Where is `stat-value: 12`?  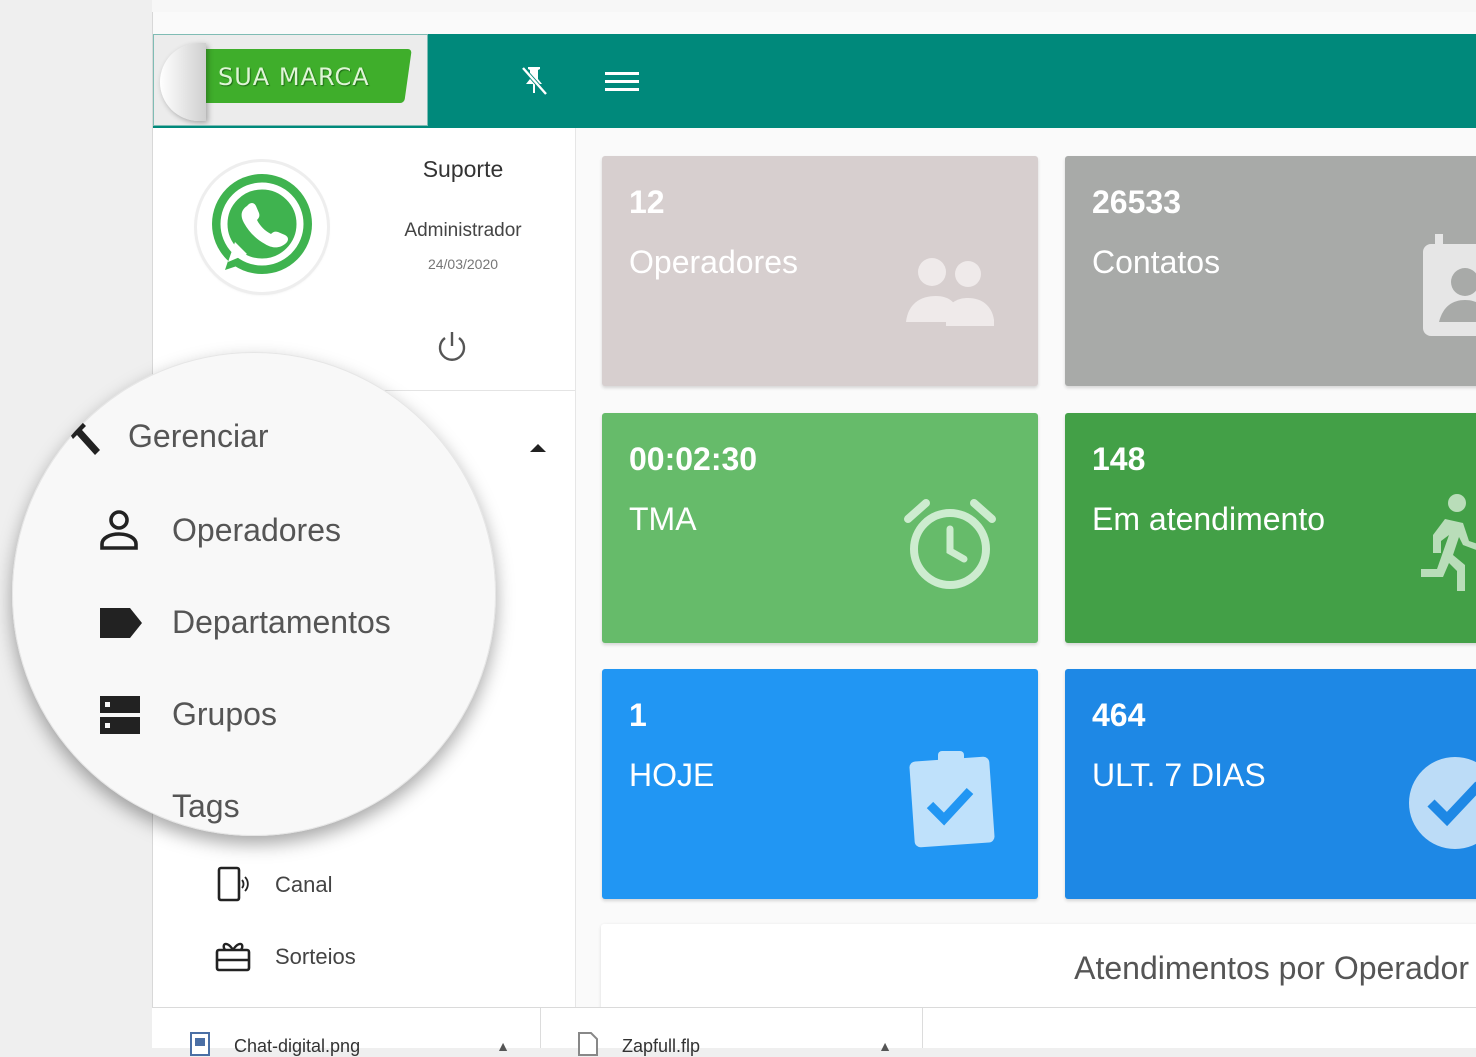 stat-value: 12 is located at coordinates (647, 202).